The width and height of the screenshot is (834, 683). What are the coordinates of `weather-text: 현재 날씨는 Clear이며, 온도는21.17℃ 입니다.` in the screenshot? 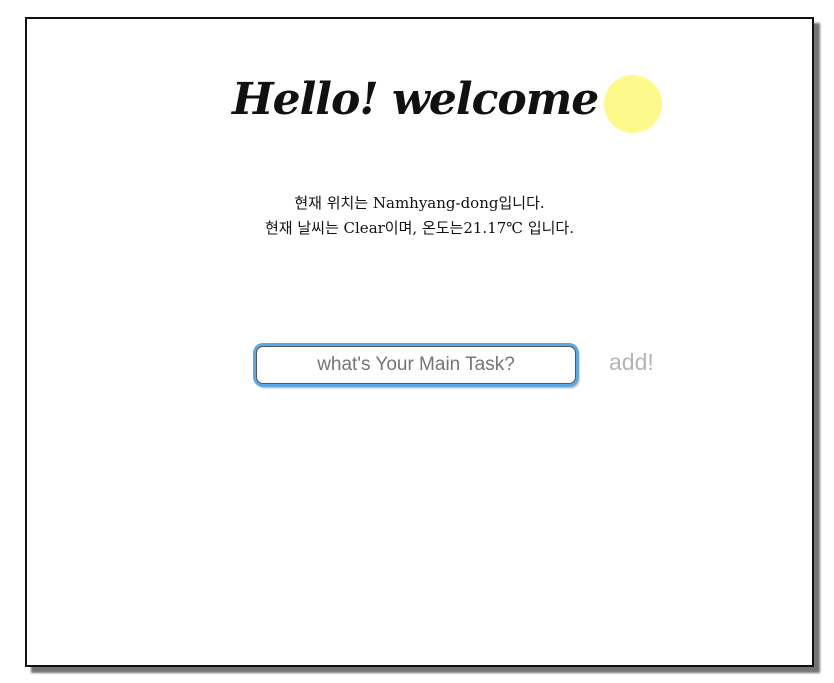 It's located at (419, 228).